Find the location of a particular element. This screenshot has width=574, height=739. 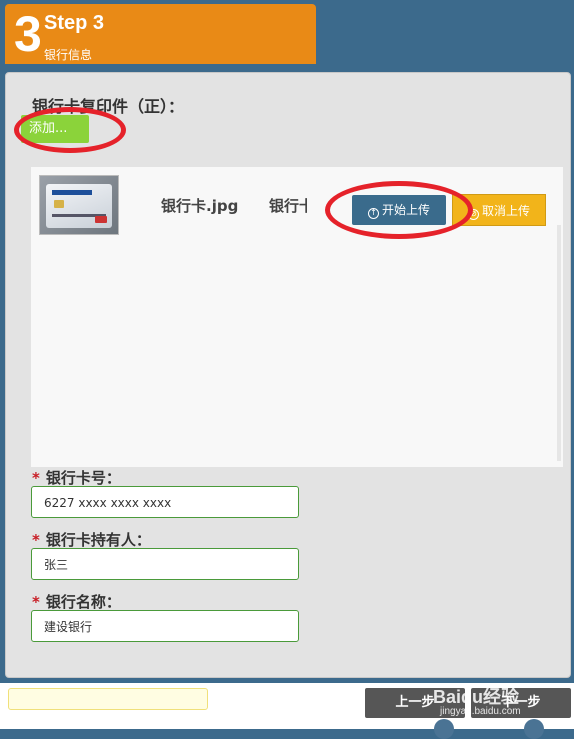

bank-name-input: 建设银行 is located at coordinates (165, 626).